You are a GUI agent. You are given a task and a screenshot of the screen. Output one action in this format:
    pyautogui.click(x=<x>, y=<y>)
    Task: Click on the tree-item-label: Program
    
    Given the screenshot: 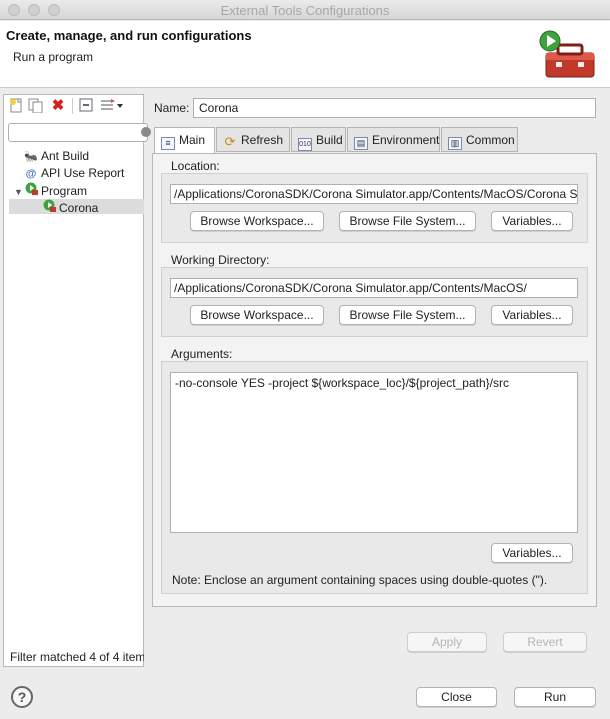 What is the action you would take?
    pyautogui.click(x=64, y=191)
    